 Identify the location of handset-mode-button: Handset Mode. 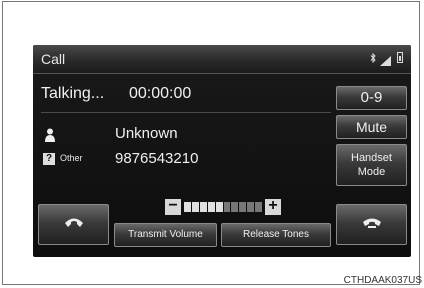
(371, 165).